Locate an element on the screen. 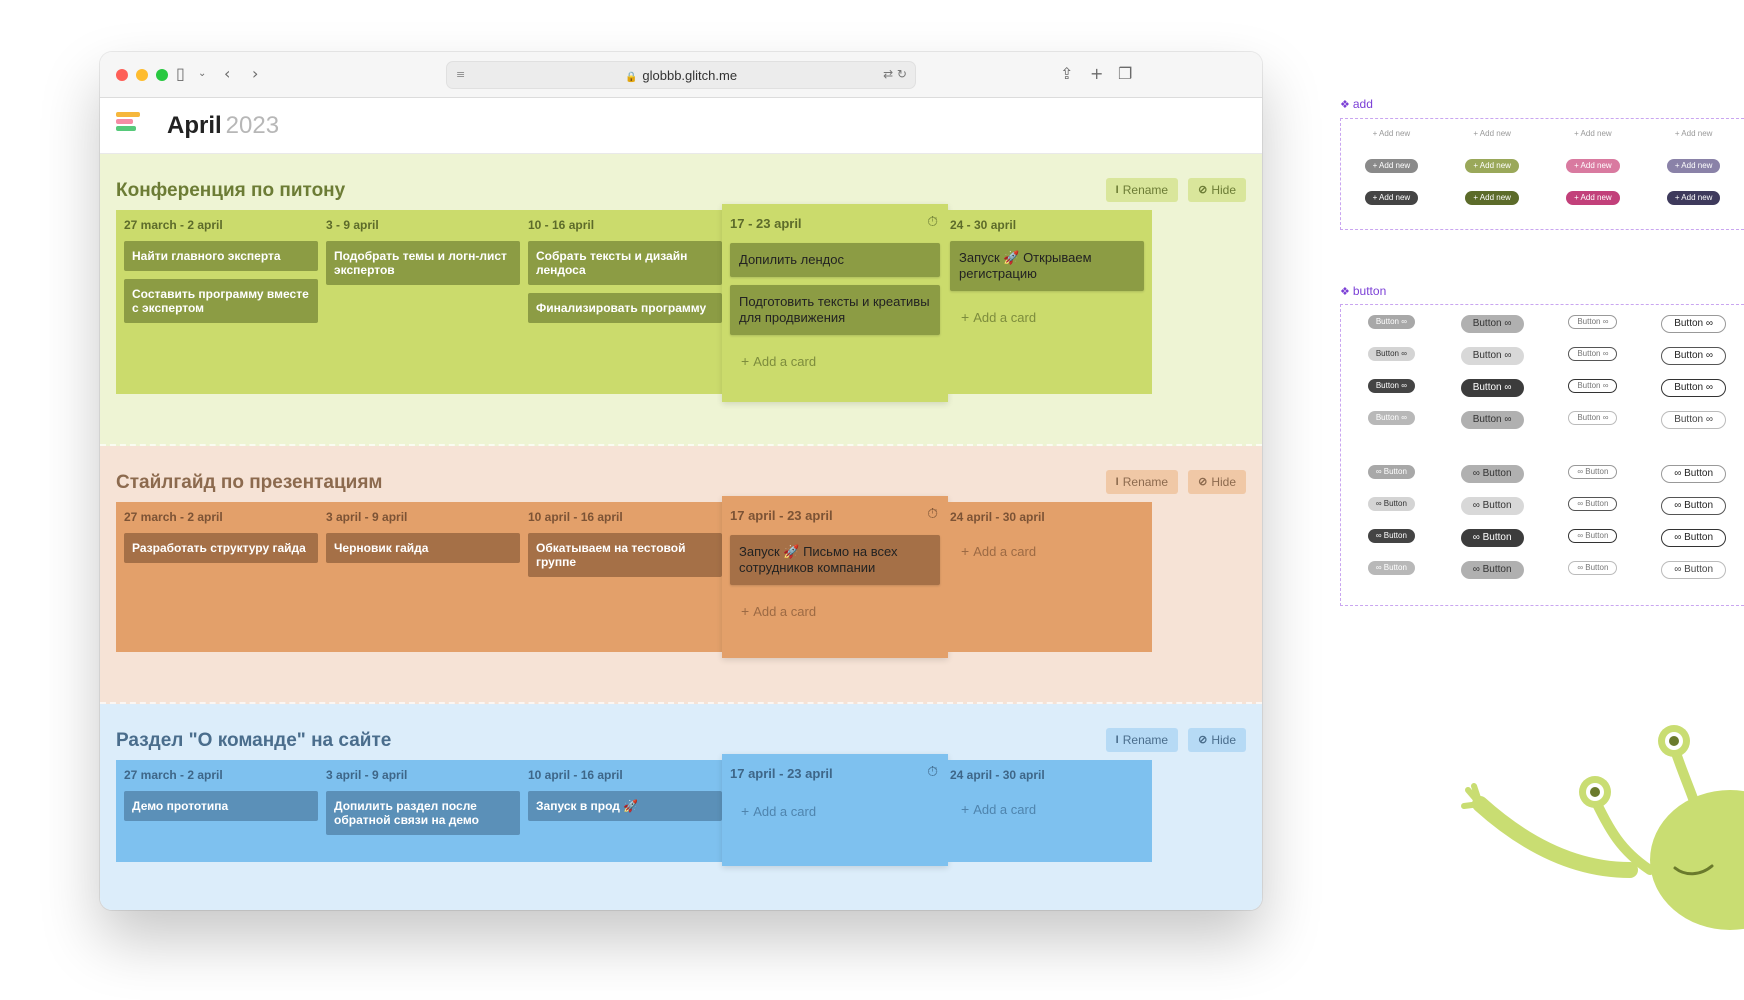 This screenshot has height=1000, width=1744. button-component-label: ❖ button is located at coordinates (1363, 291).